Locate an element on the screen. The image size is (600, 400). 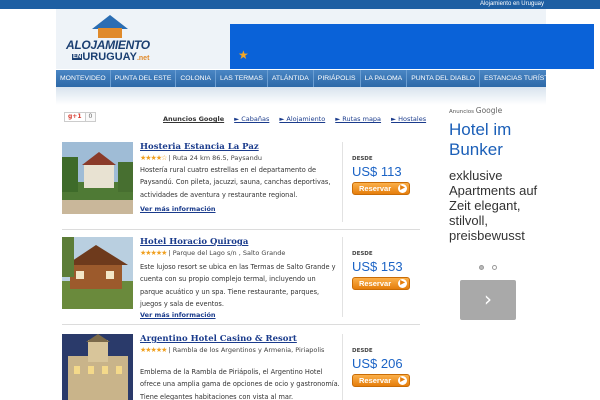
google-plus-count: 0 is located at coordinates (90, 116).